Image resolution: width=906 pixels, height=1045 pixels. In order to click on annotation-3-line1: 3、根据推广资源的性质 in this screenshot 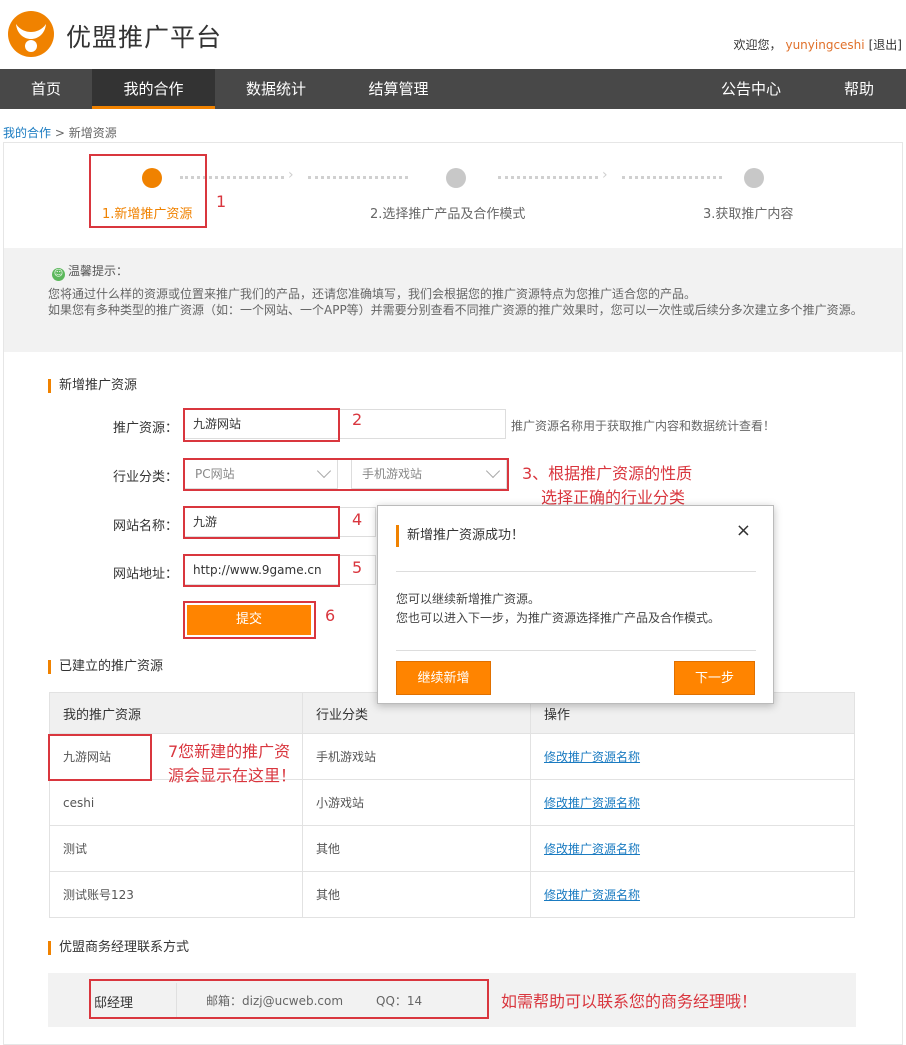, I will do `click(607, 473)`.